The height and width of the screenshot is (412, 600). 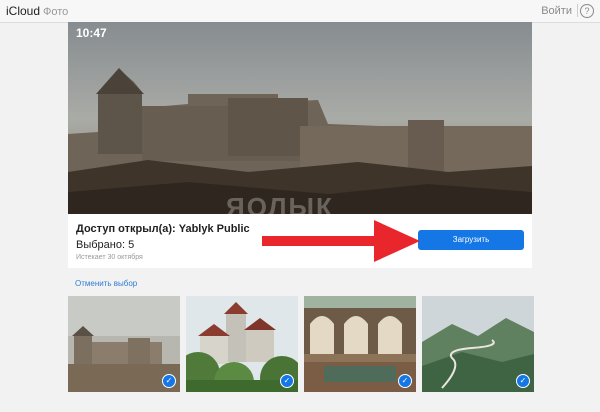 I want to click on help-icon: ?, so click(x=587, y=11).